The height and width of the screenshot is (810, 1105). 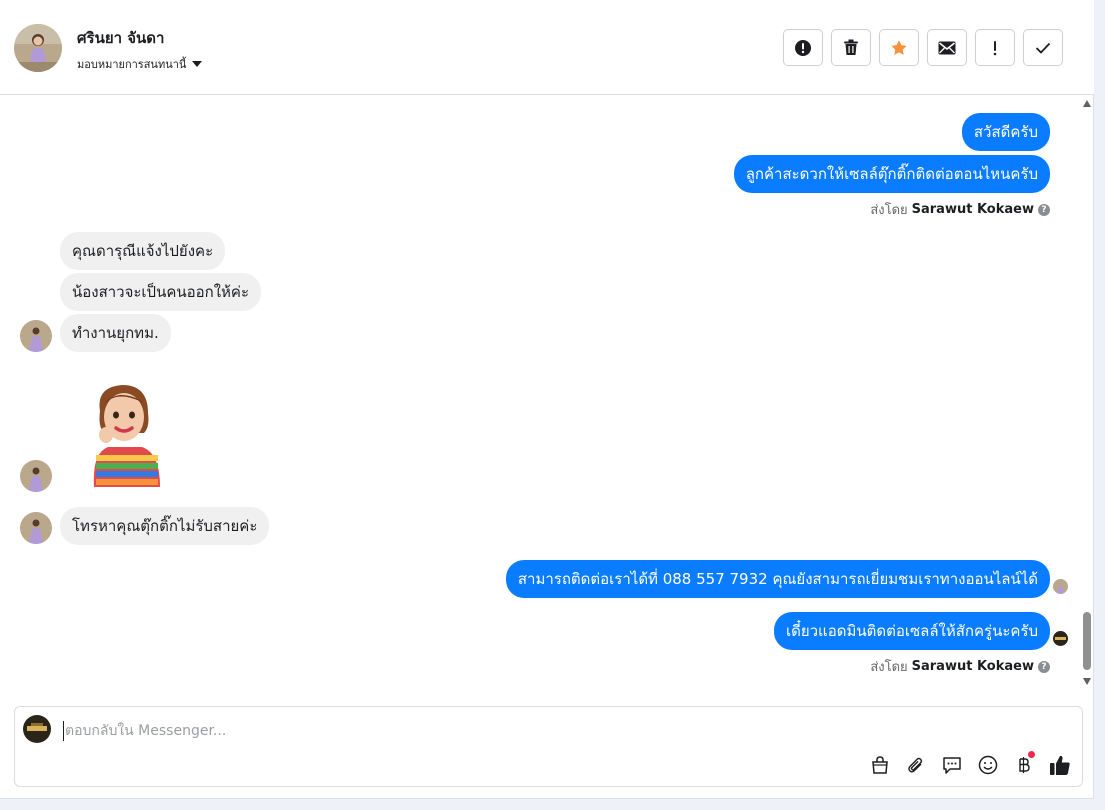 I want to click on thread-scrollbar, so click(x=1087, y=394).